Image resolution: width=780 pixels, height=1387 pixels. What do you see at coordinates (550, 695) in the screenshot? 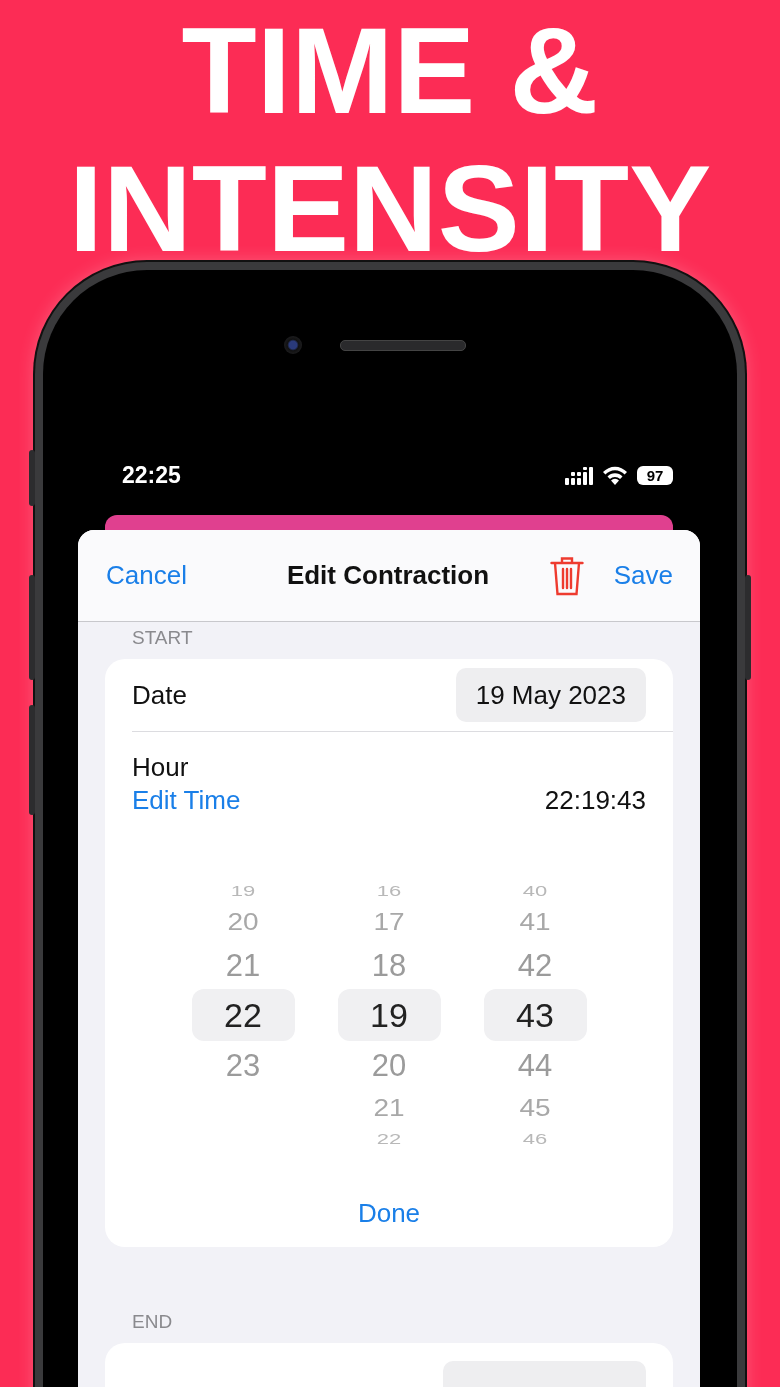
I see `date-button: 19 May 2023` at bounding box center [550, 695].